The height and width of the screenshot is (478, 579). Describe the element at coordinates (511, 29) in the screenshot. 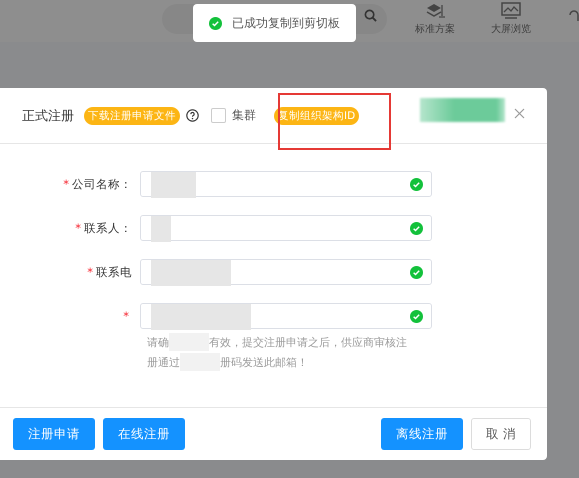

I see `nav-label: 大屏浏览` at that location.